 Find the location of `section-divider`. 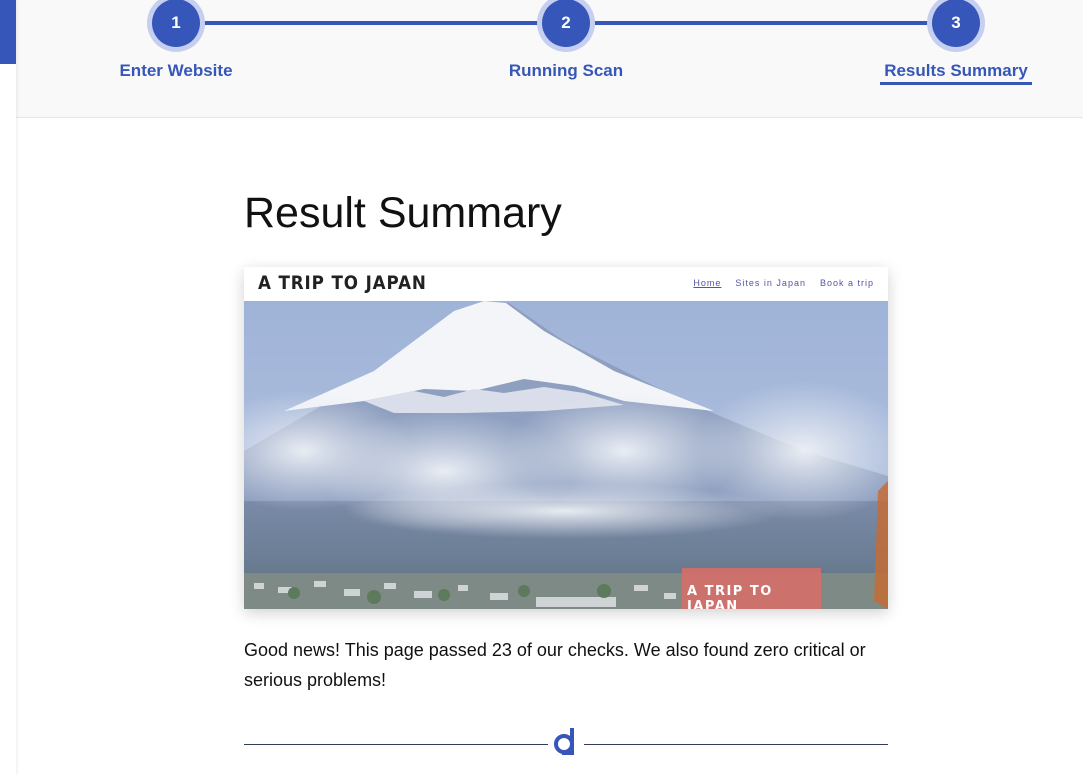

section-divider is located at coordinates (566, 739).